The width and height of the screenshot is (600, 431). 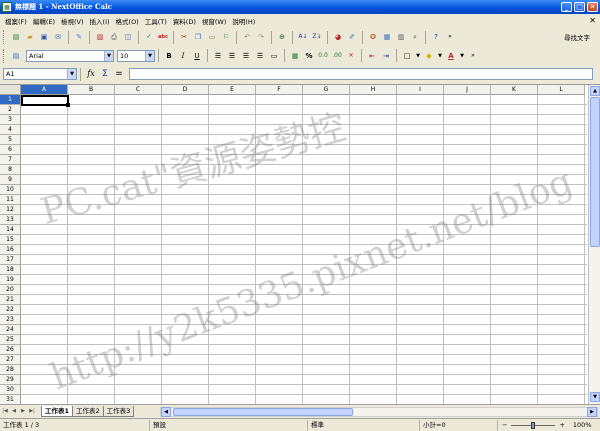 What do you see at coordinates (10, 340) in the screenshot?
I see `row-header-25: 25` at bounding box center [10, 340].